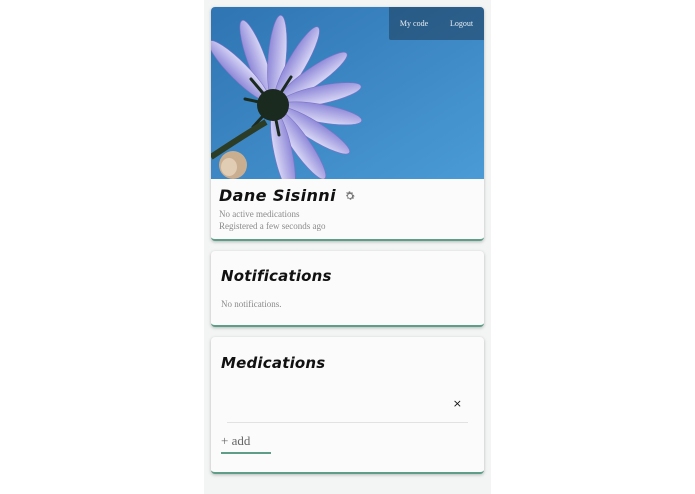  I want to click on medications-title: Medications, so click(273, 363).